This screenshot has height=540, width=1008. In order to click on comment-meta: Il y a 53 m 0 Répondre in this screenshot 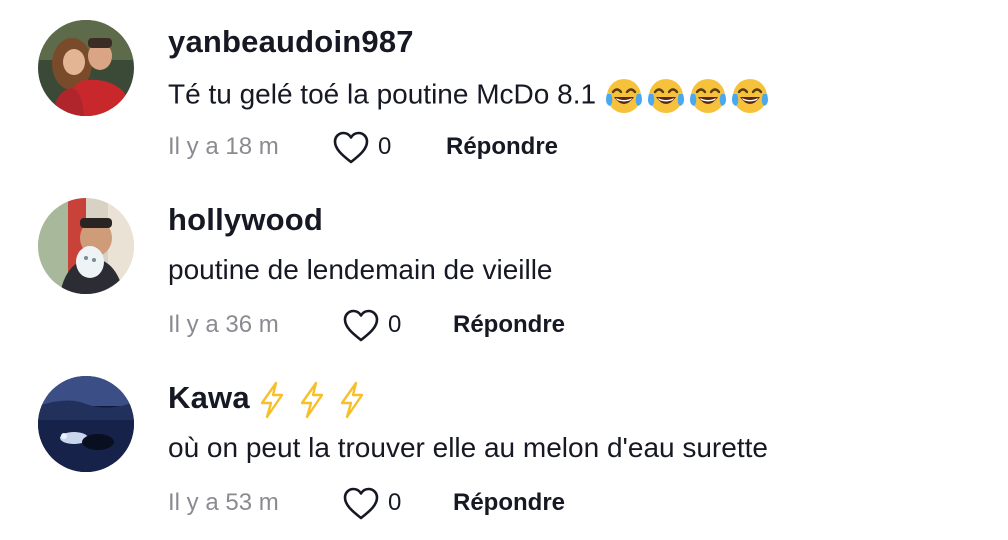, I will do `click(518, 504)`.